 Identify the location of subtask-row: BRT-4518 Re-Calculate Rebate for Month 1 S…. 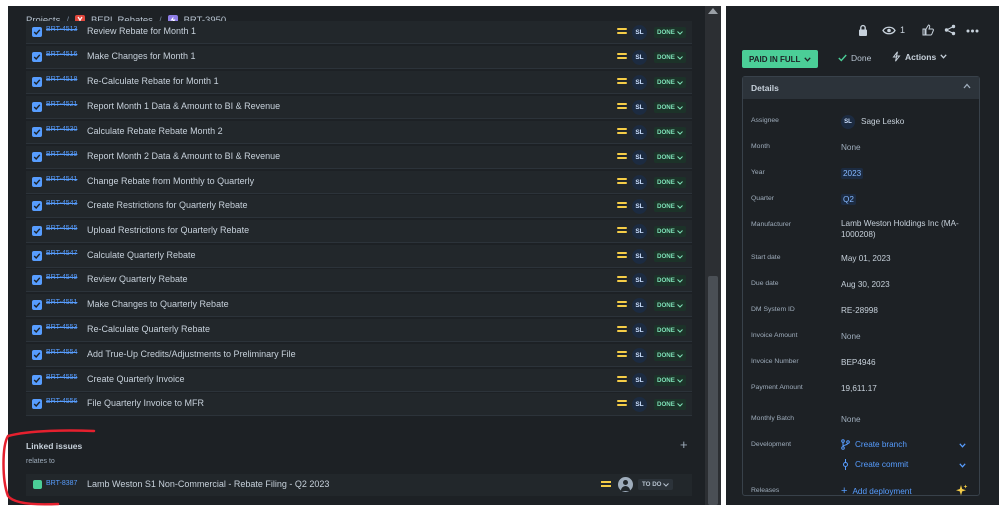
(359, 82).